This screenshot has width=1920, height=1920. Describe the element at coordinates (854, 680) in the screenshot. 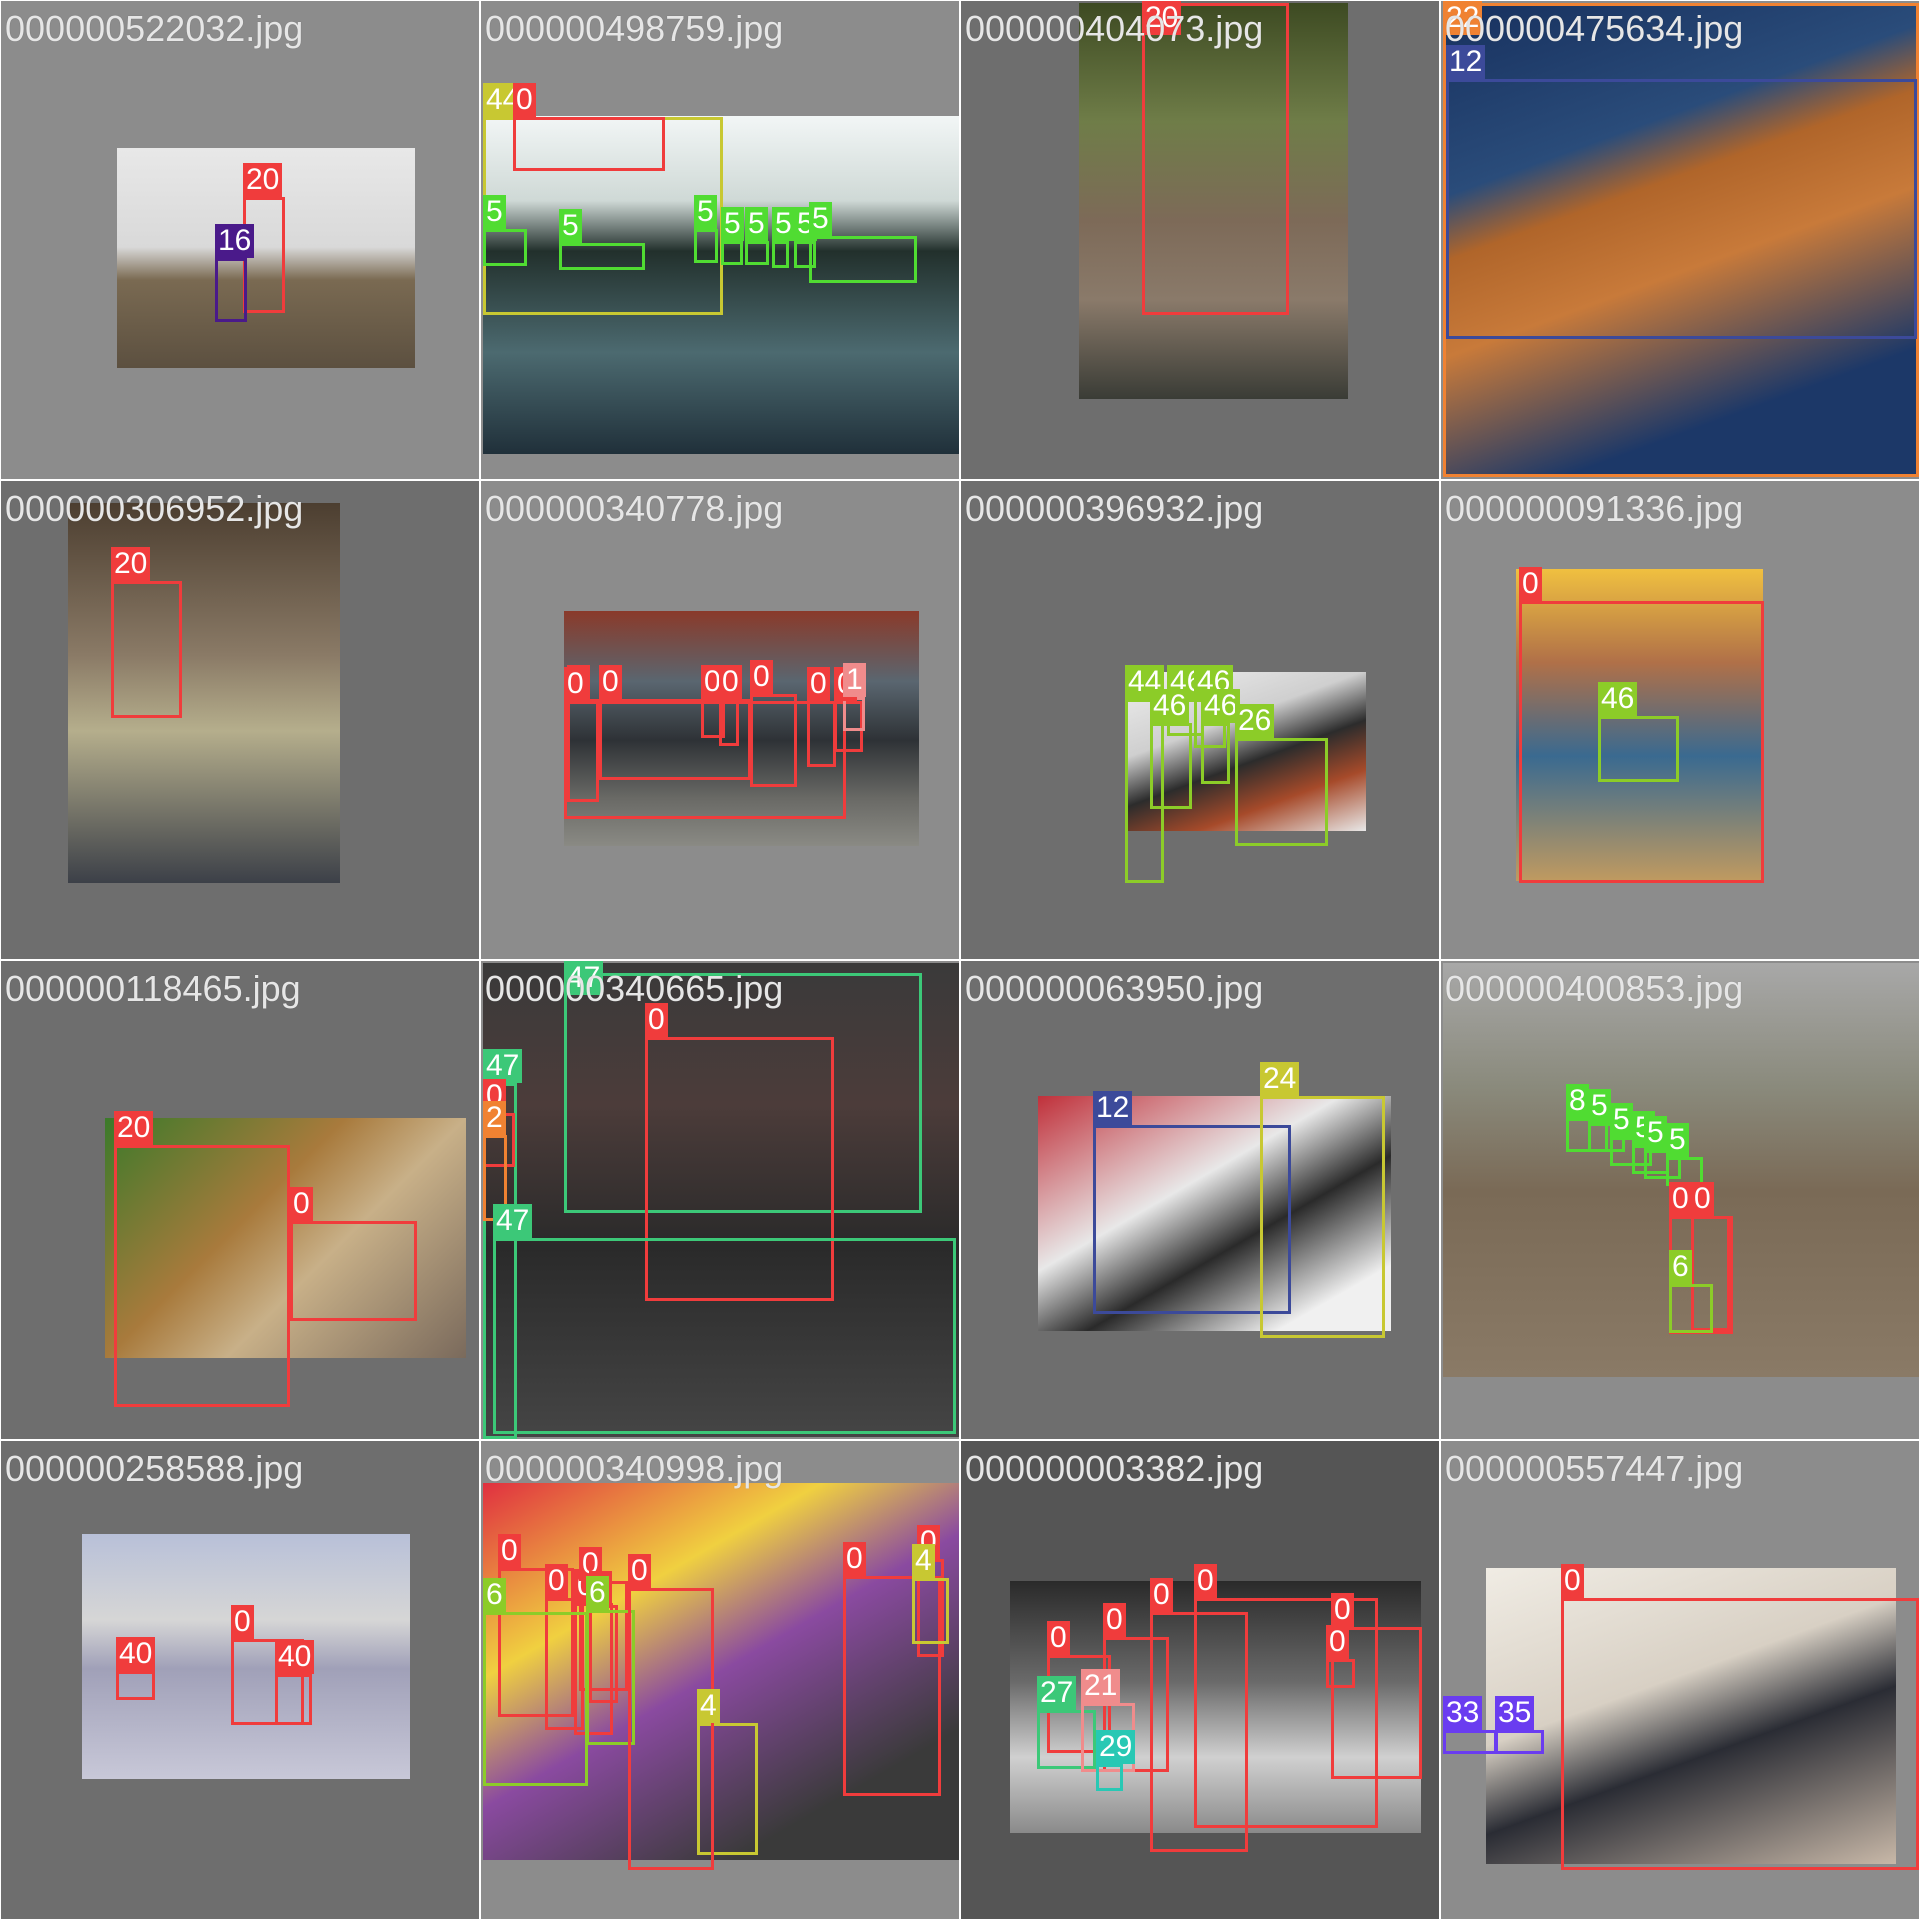

I see `box-class-label: 1` at that location.